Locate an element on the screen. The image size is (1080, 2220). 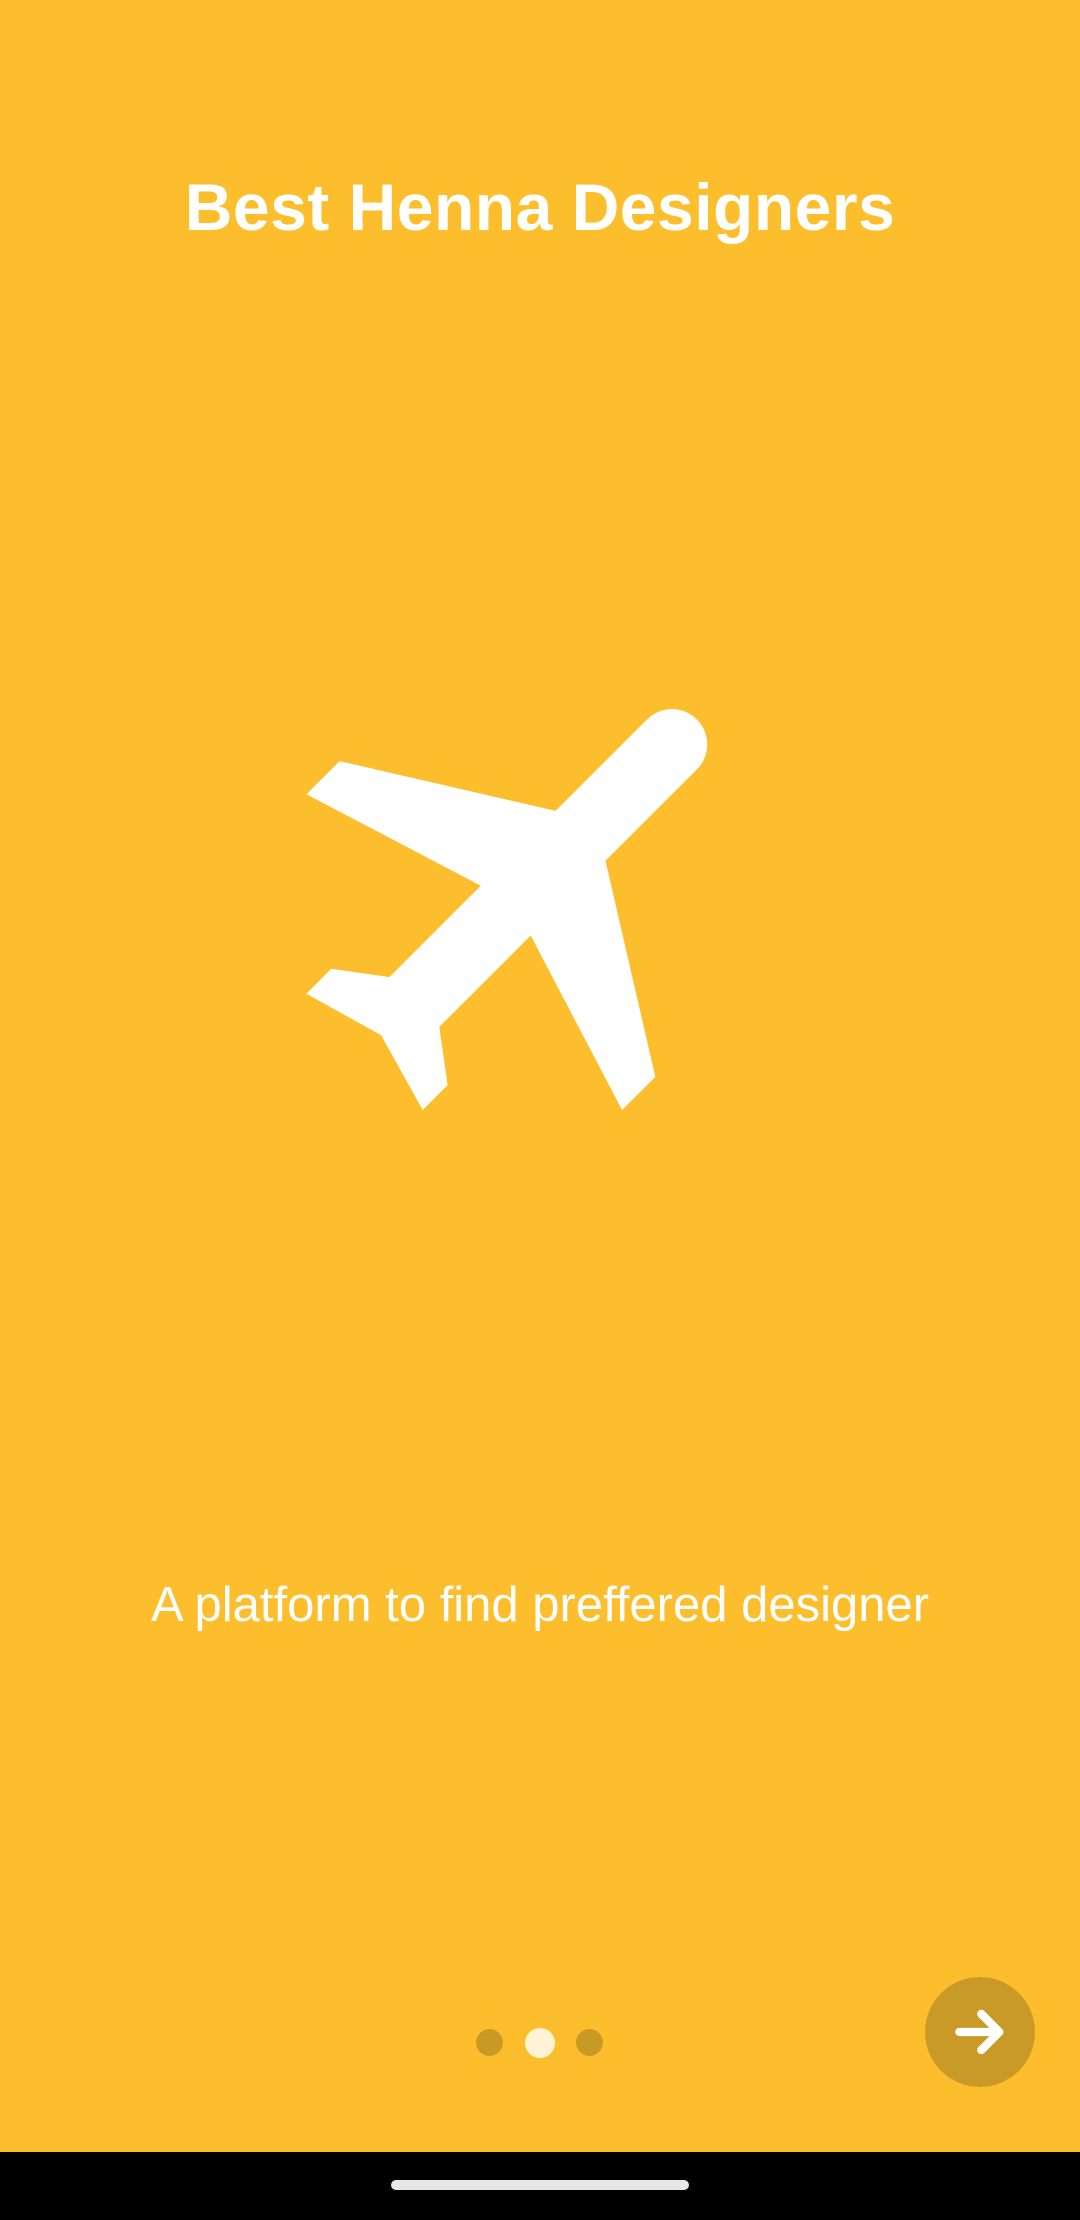
home-handle is located at coordinates (540, 2185).